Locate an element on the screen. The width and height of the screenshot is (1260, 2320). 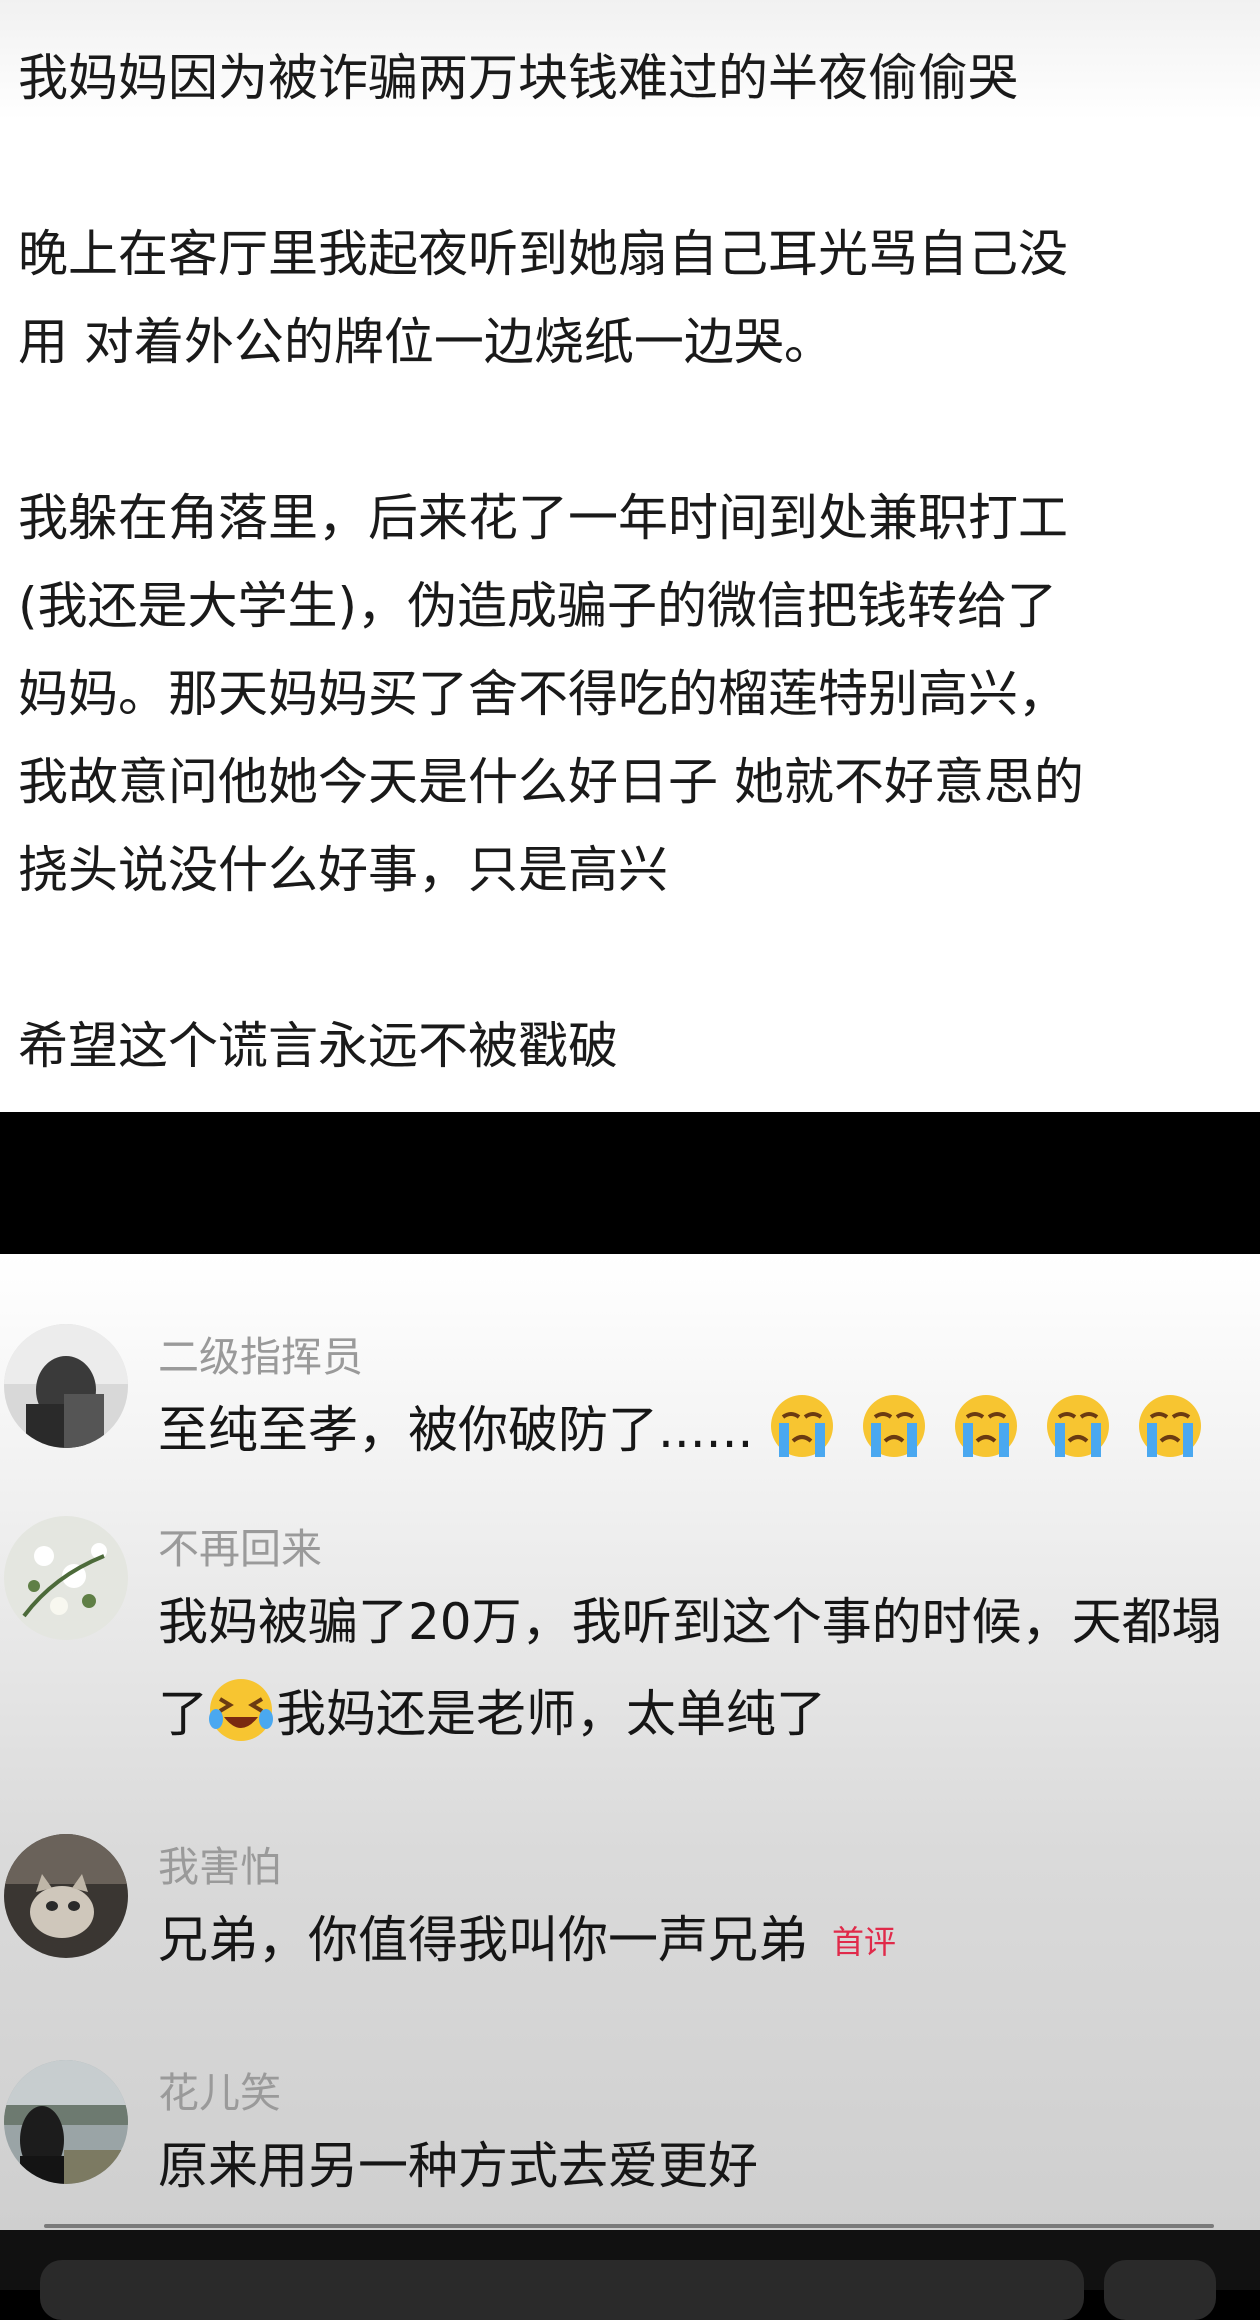
comment-text: 兄弟，你值得我叫你一声兄弟 首评 is located at coordinates (698, 1941).